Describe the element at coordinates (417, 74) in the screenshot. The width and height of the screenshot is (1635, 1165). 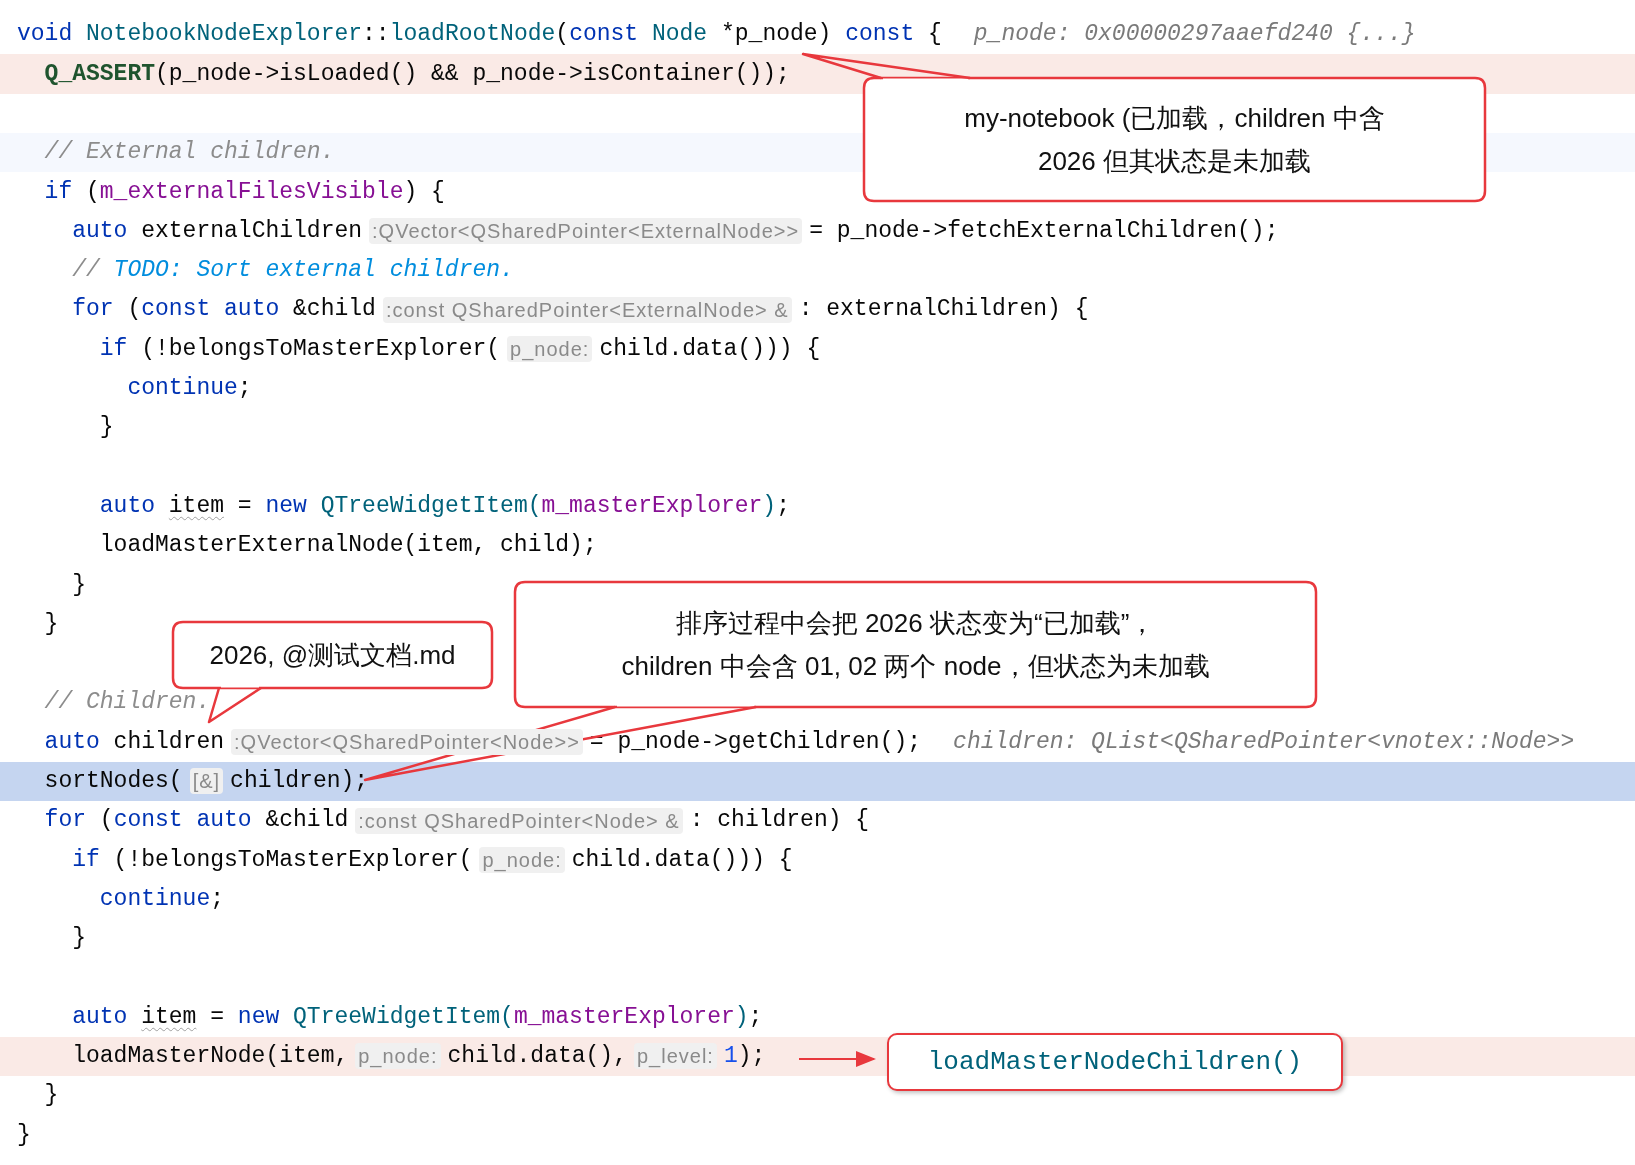
I see `code-text: Q_ASSERT(p_node->isLoaded() && p_node->isContainer());` at that location.